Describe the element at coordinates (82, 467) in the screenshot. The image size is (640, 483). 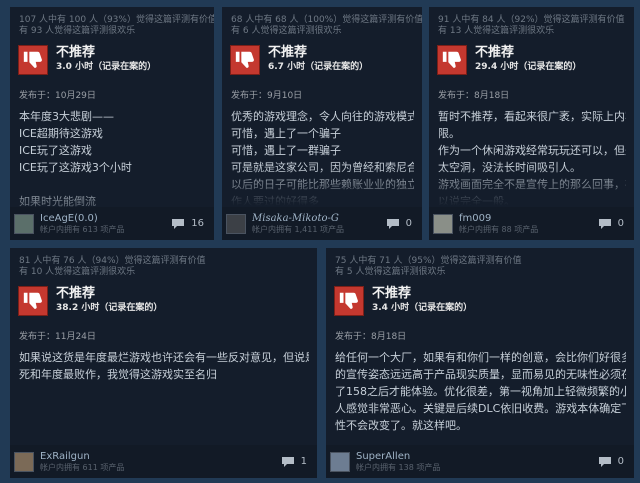
I see `products-owned: 帐户内拥有 611 项产品` at that location.